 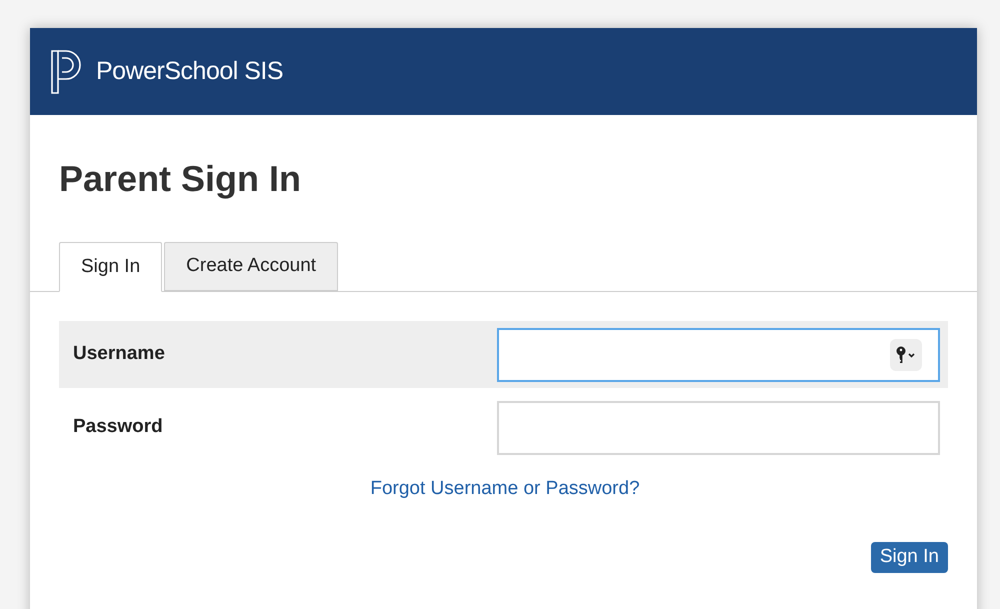 I want to click on brand-name: PowerSchool SIS, so click(x=190, y=71).